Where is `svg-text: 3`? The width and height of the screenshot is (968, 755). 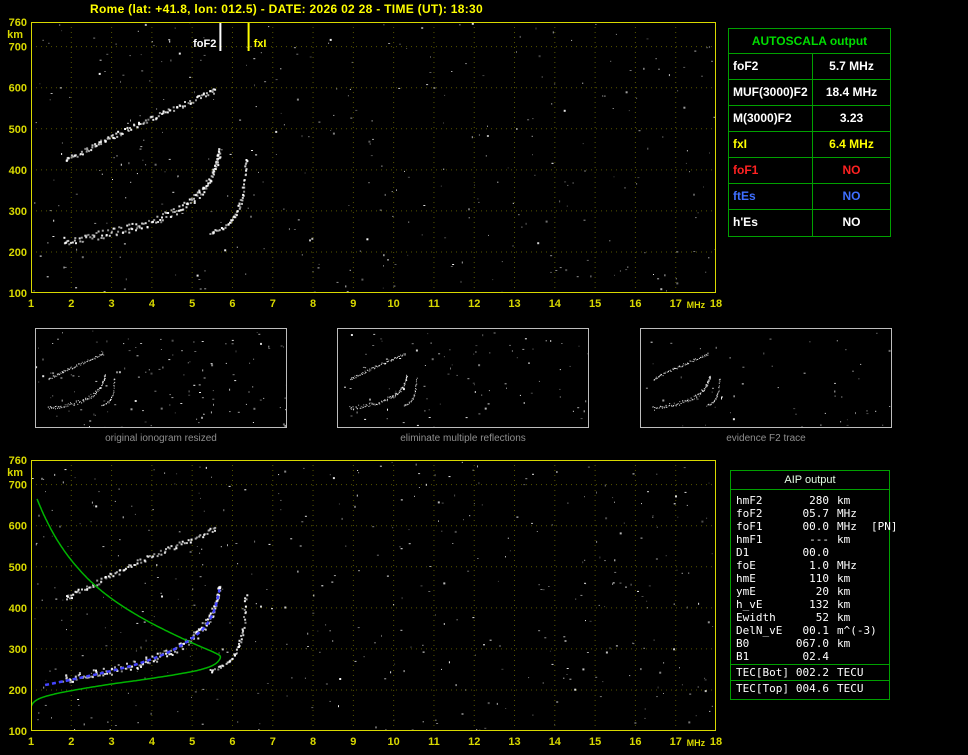
svg-text: 3 is located at coordinates (112, 742).